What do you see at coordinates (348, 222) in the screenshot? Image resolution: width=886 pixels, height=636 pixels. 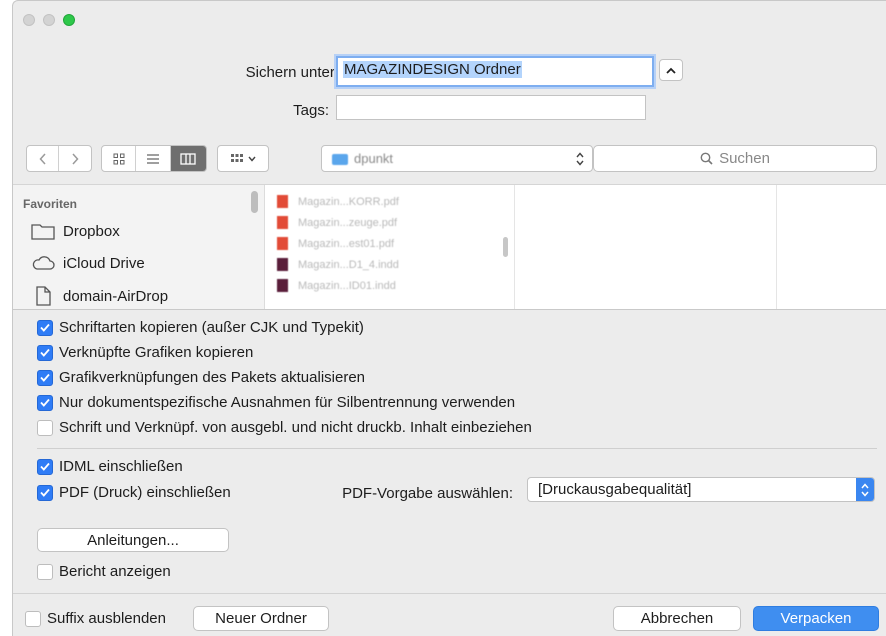 I see `file-name: Magazin...zeuge.pdf` at bounding box center [348, 222].